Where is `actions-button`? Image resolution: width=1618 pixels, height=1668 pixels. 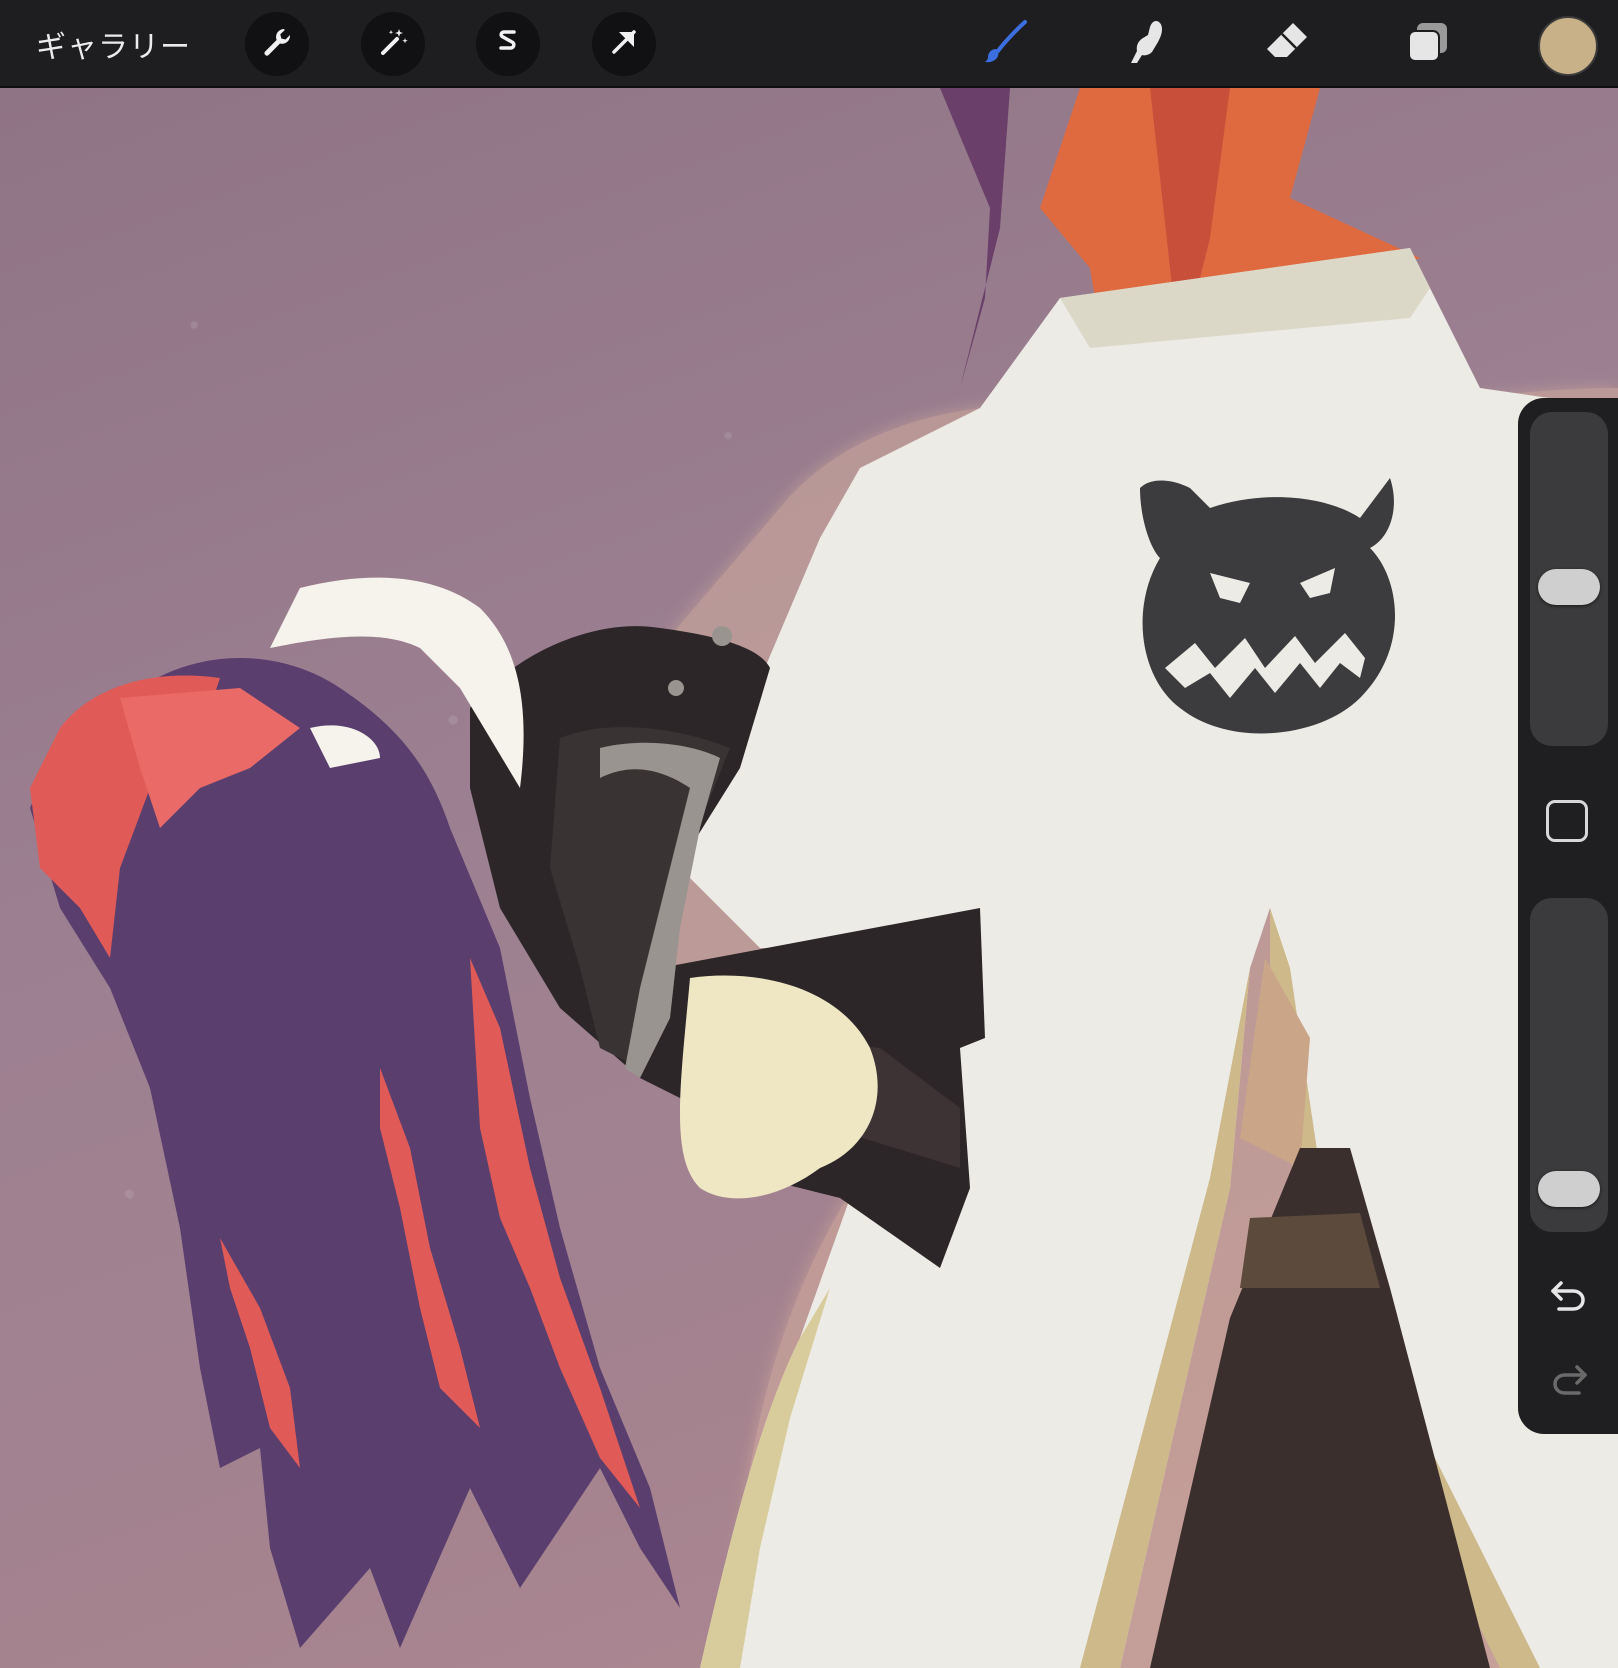 actions-button is located at coordinates (277, 44).